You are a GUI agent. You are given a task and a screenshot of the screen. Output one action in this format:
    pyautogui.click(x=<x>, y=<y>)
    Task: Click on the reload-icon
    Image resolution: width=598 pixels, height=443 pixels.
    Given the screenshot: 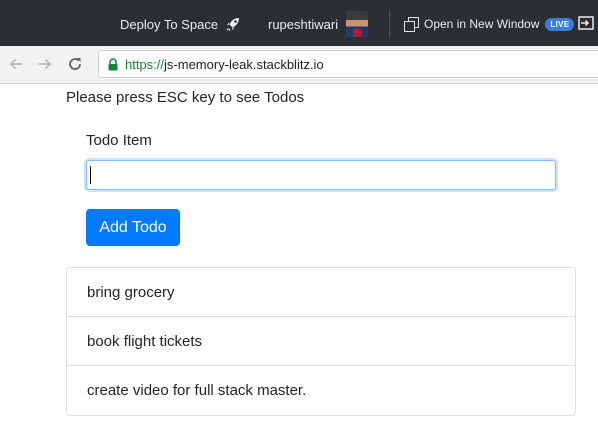 What is the action you would take?
    pyautogui.click(x=75, y=64)
    